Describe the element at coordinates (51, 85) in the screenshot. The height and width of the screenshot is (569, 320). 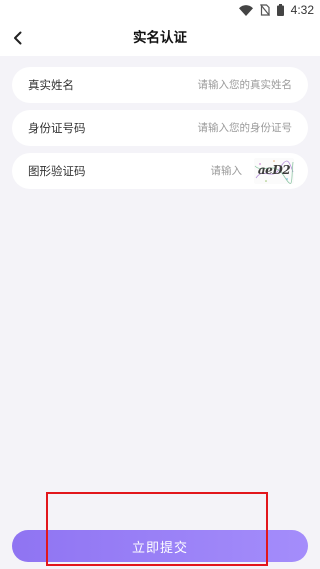
I see `name-label: 真实姓名` at that location.